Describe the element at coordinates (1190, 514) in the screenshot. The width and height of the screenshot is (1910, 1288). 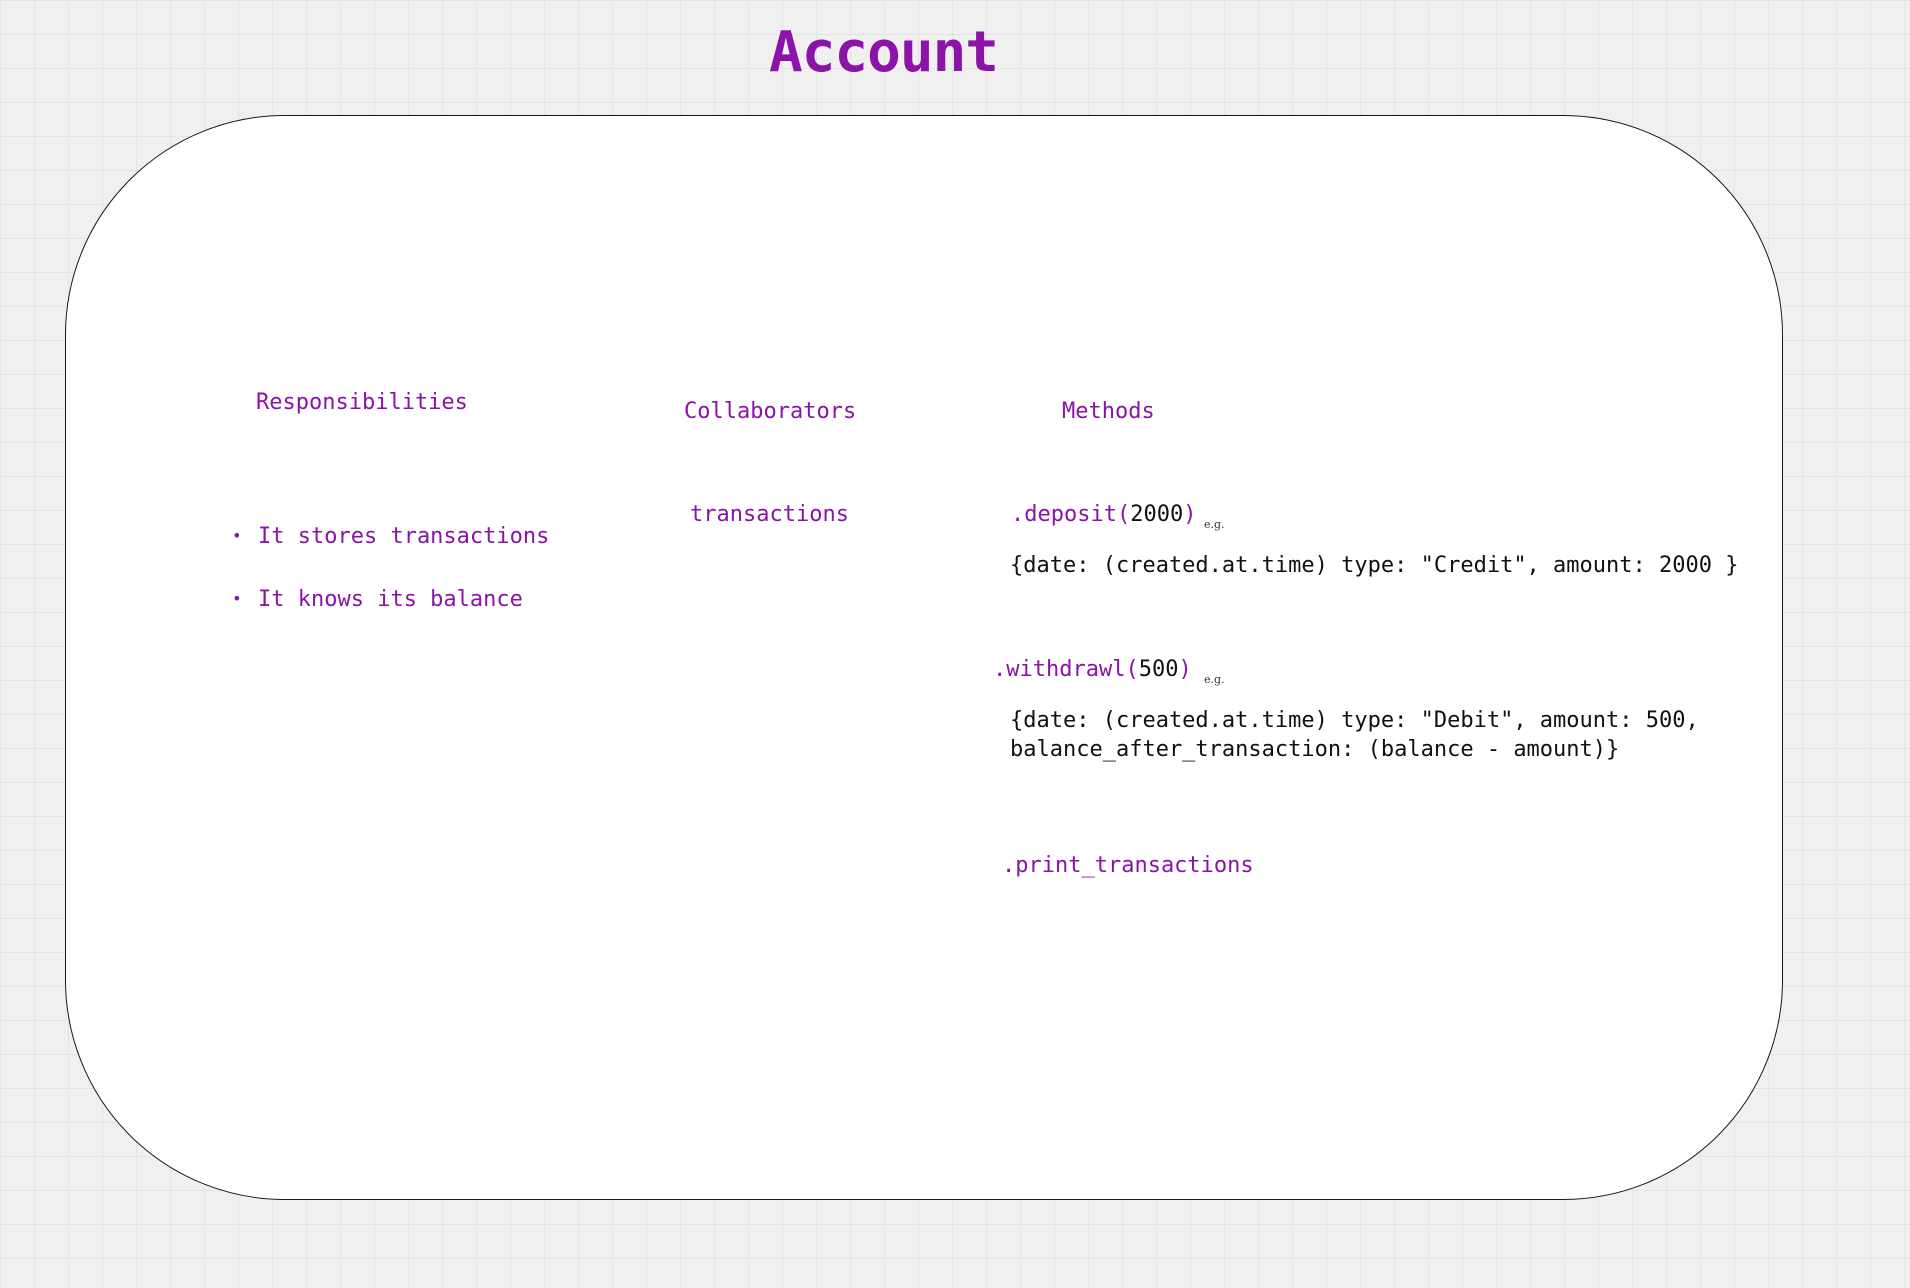
I see `deposit-method-close: )` at that location.